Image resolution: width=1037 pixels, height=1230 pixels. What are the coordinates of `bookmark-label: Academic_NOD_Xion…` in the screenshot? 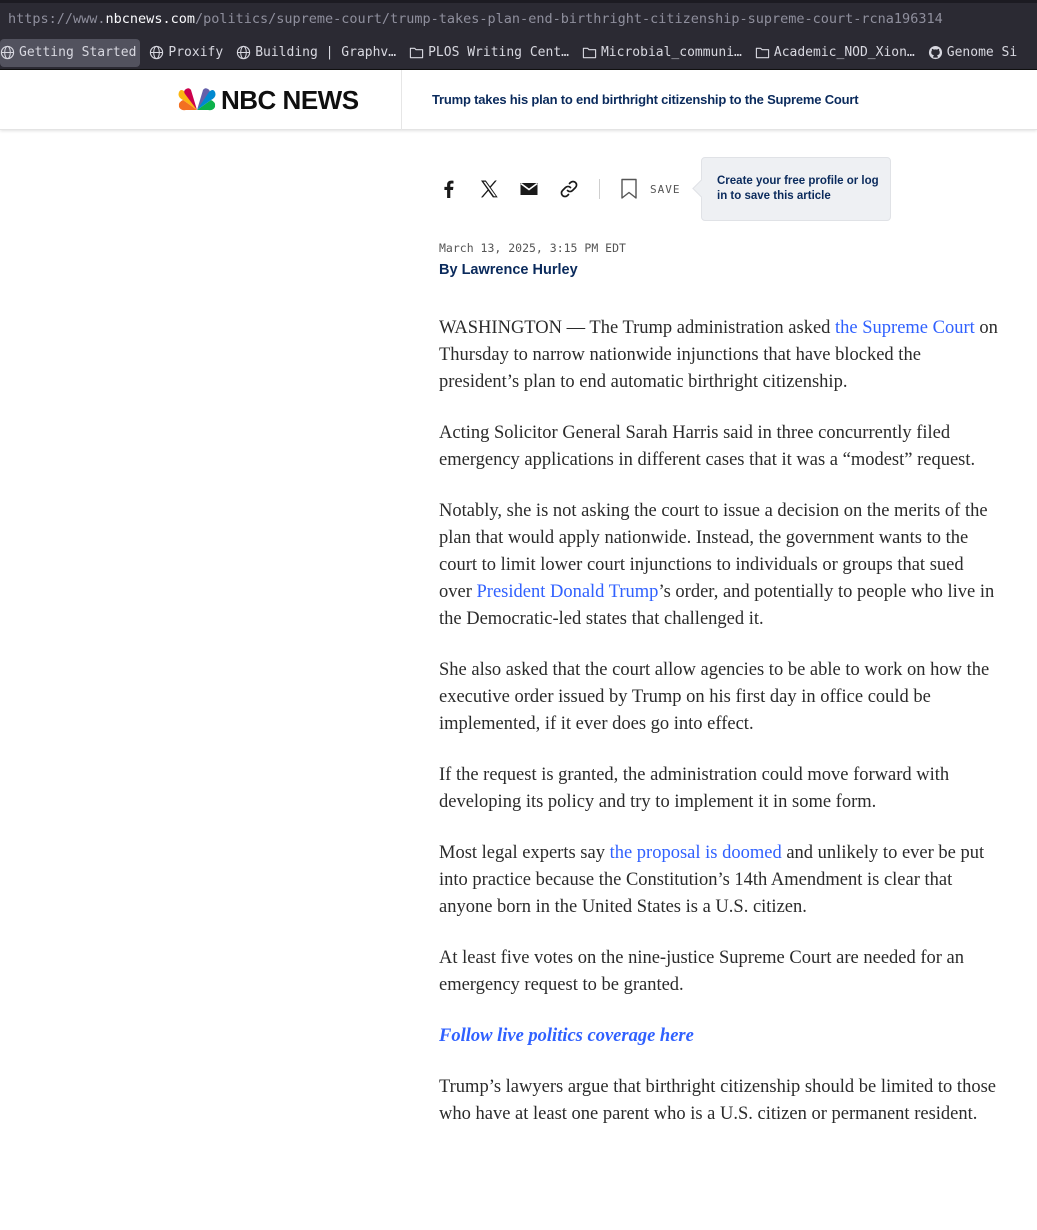 It's located at (844, 52).